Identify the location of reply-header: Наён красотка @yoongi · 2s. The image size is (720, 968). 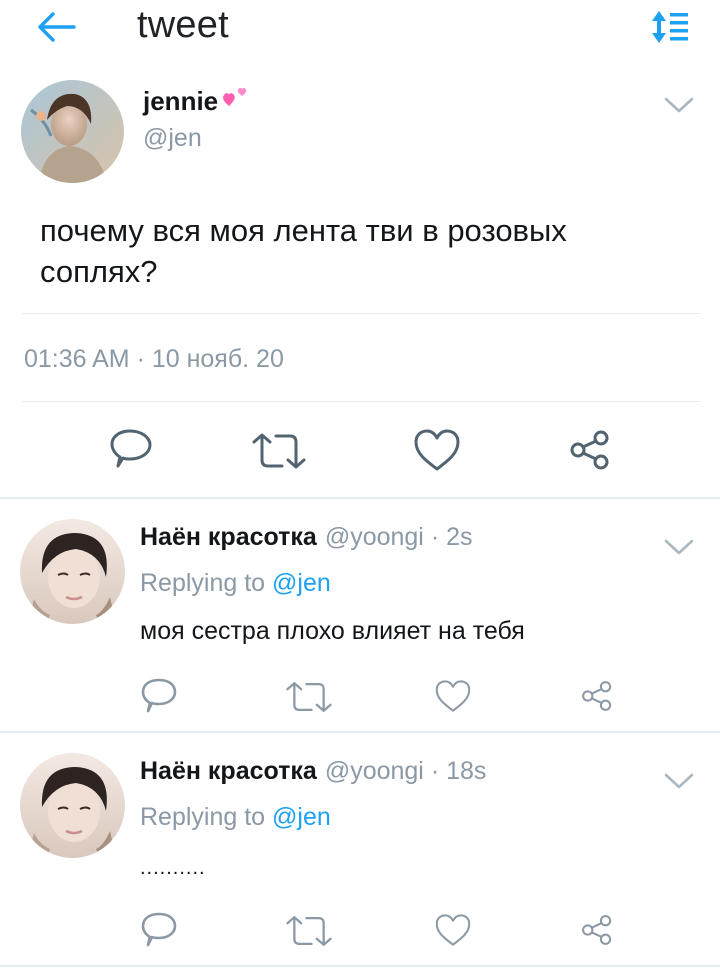
(306, 537).